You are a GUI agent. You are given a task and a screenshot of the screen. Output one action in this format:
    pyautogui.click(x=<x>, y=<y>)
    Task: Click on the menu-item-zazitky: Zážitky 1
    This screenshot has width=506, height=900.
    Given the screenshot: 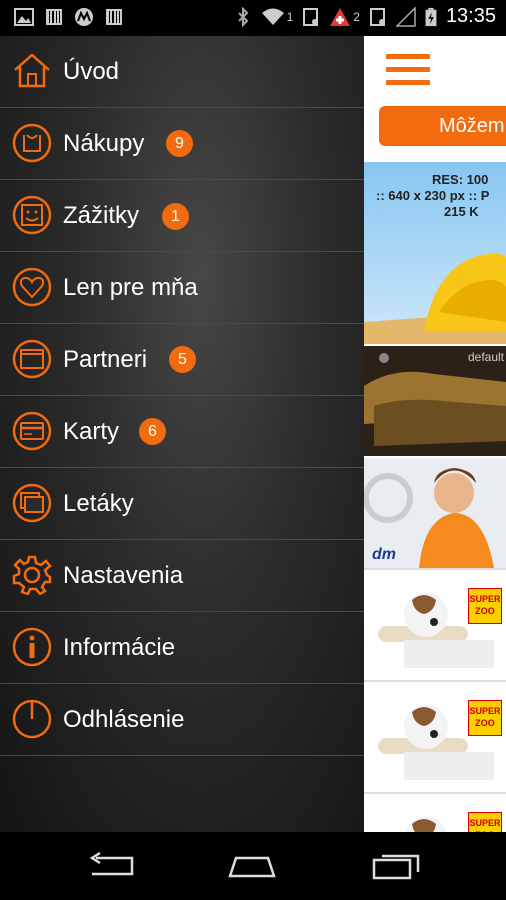 What is the action you would take?
    pyautogui.click(x=182, y=216)
    